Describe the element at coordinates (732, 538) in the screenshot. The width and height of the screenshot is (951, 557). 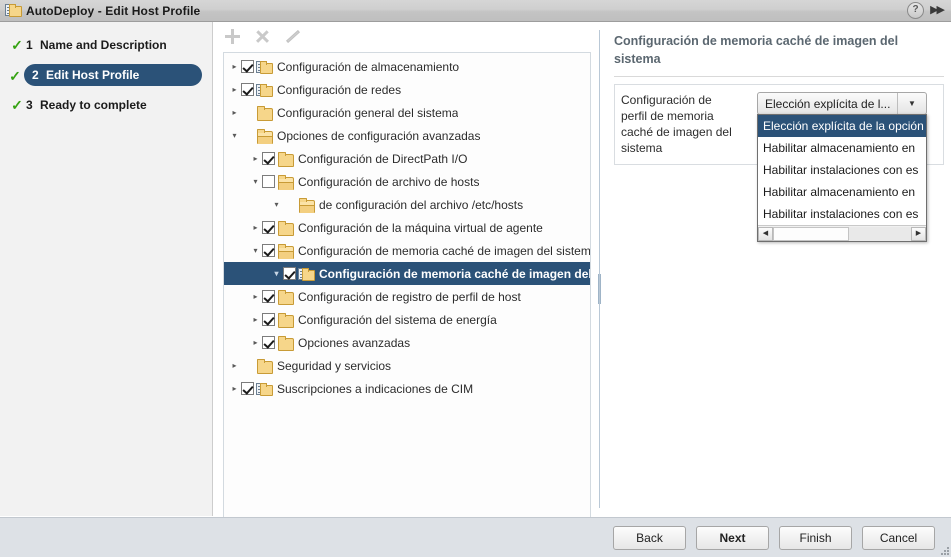
I see `next-button: Next` at that location.